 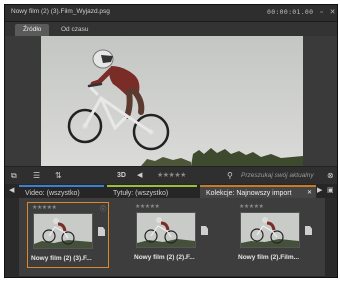 I want to click on library-scrollbar, so click(x=331, y=237).